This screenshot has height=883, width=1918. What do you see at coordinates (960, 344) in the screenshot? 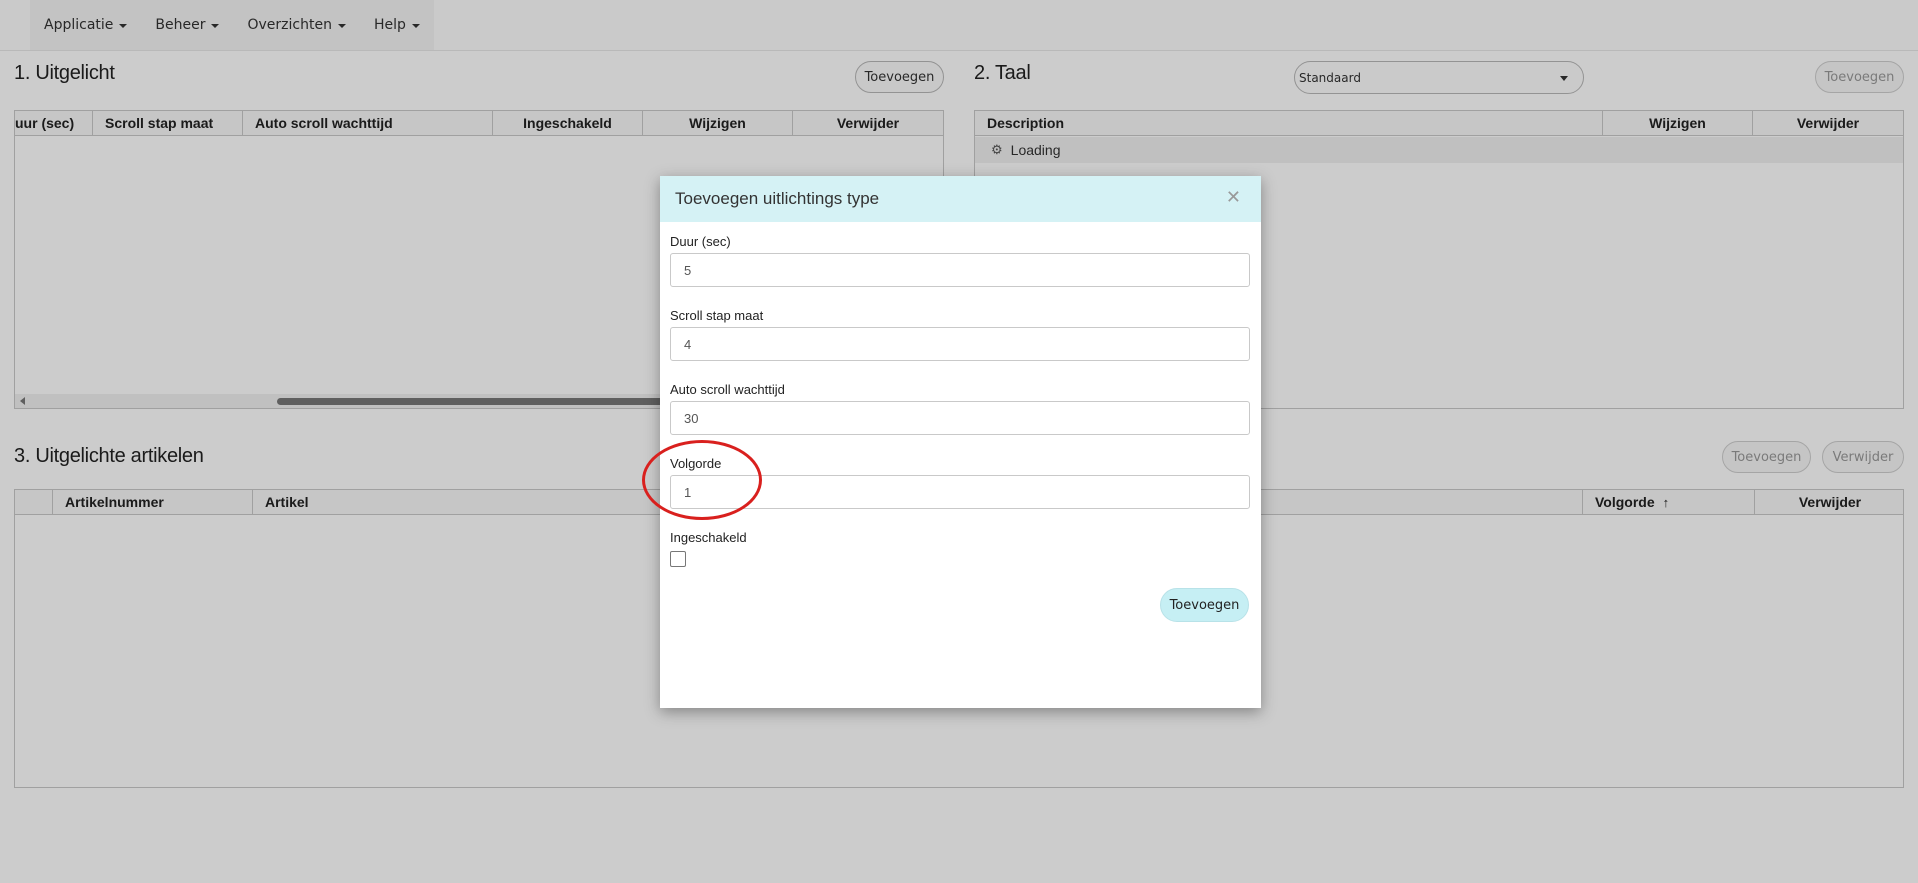
I see `scroll-stap-input` at bounding box center [960, 344].